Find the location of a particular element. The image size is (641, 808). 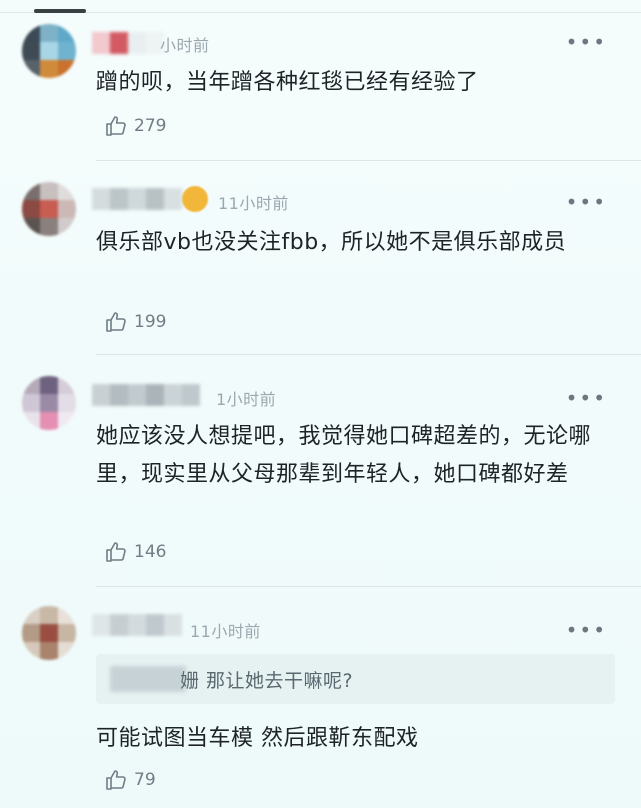

active-tab-indicator is located at coordinates (60, 11).